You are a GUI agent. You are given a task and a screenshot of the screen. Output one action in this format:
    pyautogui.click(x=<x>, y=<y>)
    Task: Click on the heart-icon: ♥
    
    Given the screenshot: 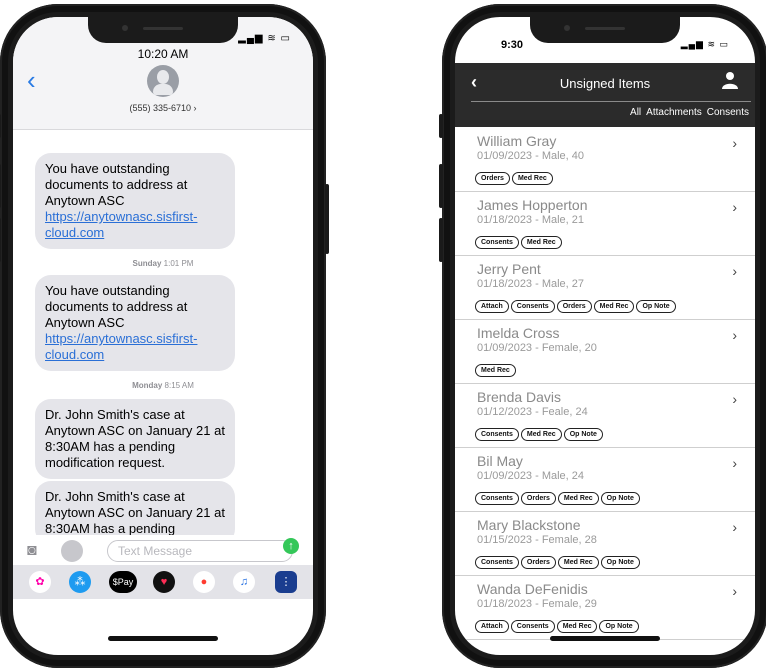 What is the action you would take?
    pyautogui.click(x=164, y=582)
    